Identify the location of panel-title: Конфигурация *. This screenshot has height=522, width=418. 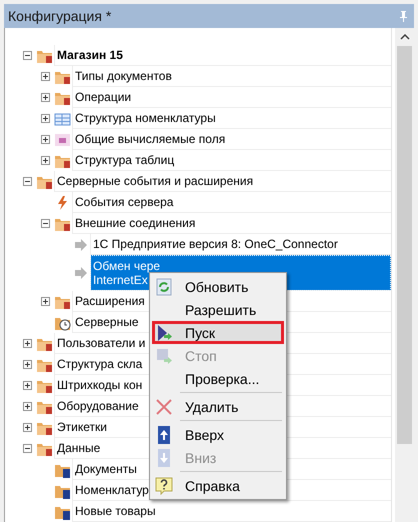
(60, 16).